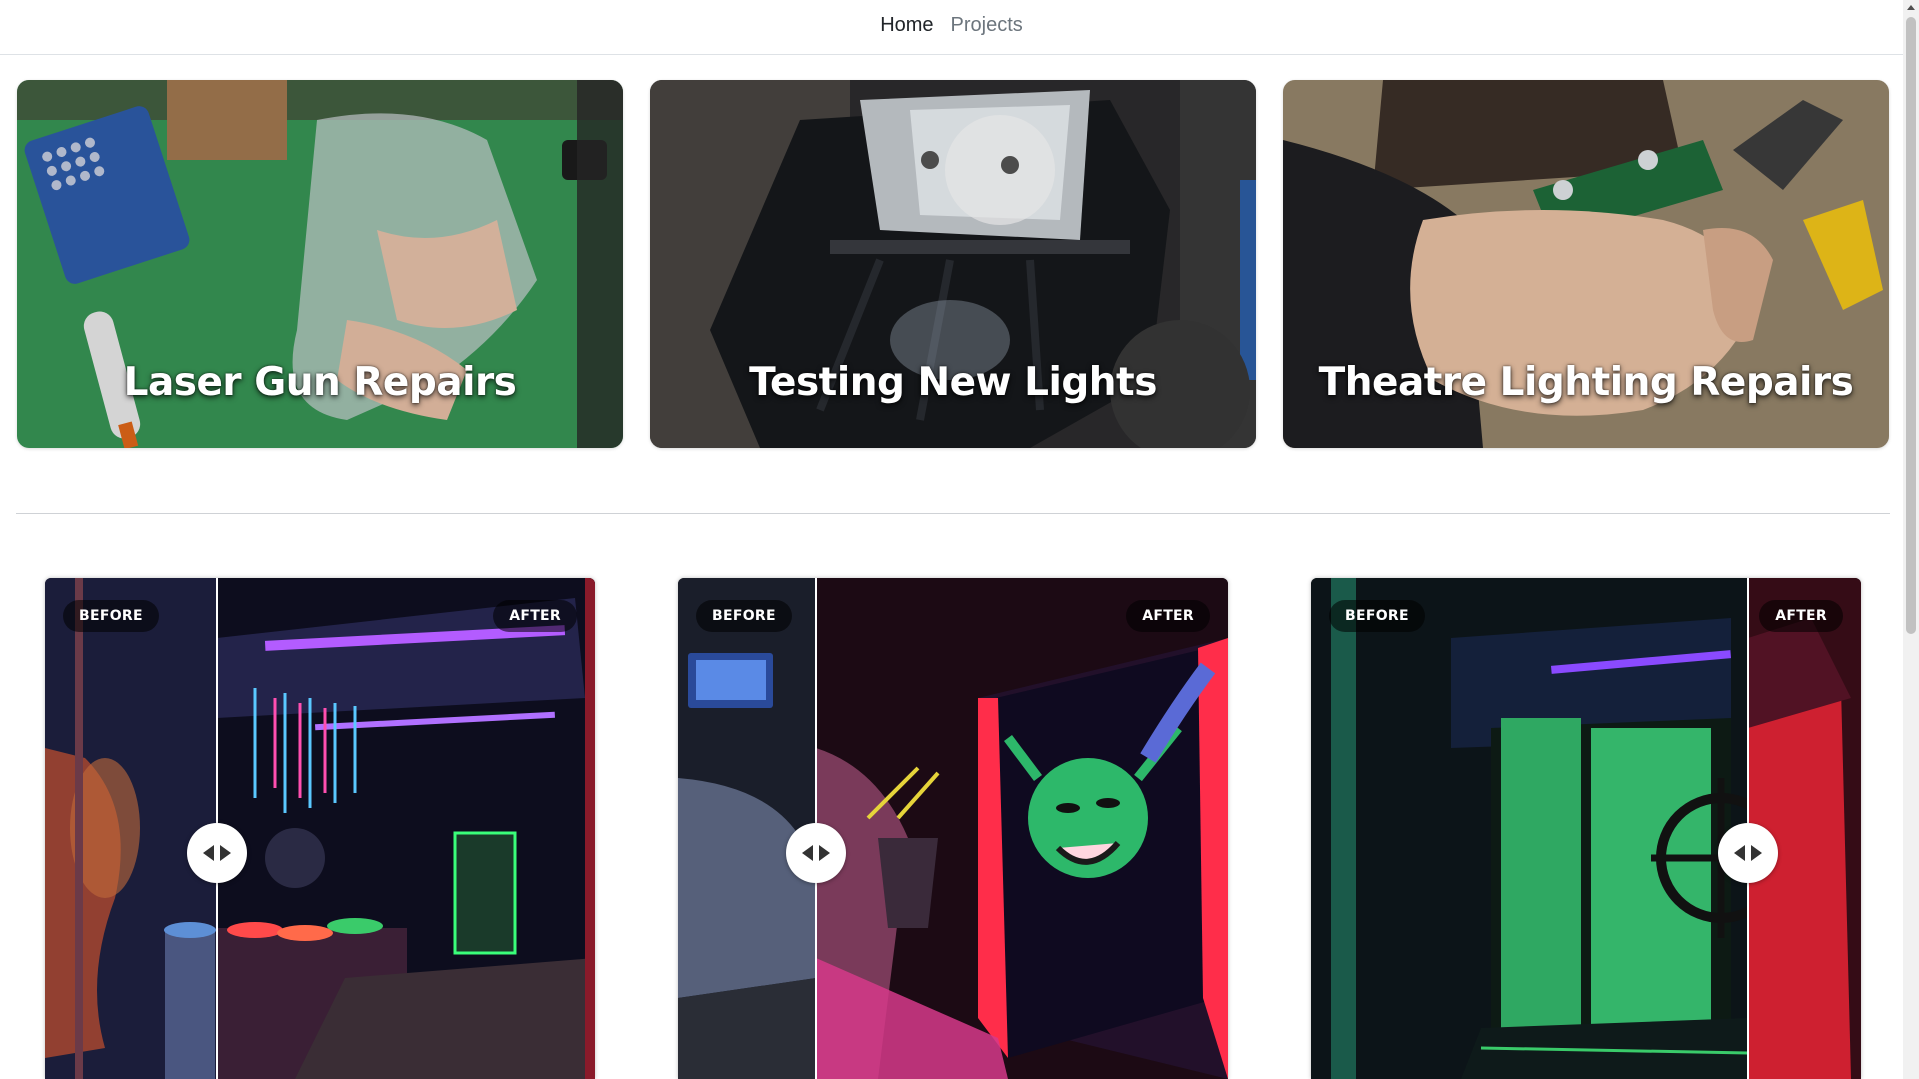 The height and width of the screenshot is (1079, 1919). Describe the element at coordinates (320, 382) in the screenshot. I see `card-title: Laser Gun Repairs` at that location.